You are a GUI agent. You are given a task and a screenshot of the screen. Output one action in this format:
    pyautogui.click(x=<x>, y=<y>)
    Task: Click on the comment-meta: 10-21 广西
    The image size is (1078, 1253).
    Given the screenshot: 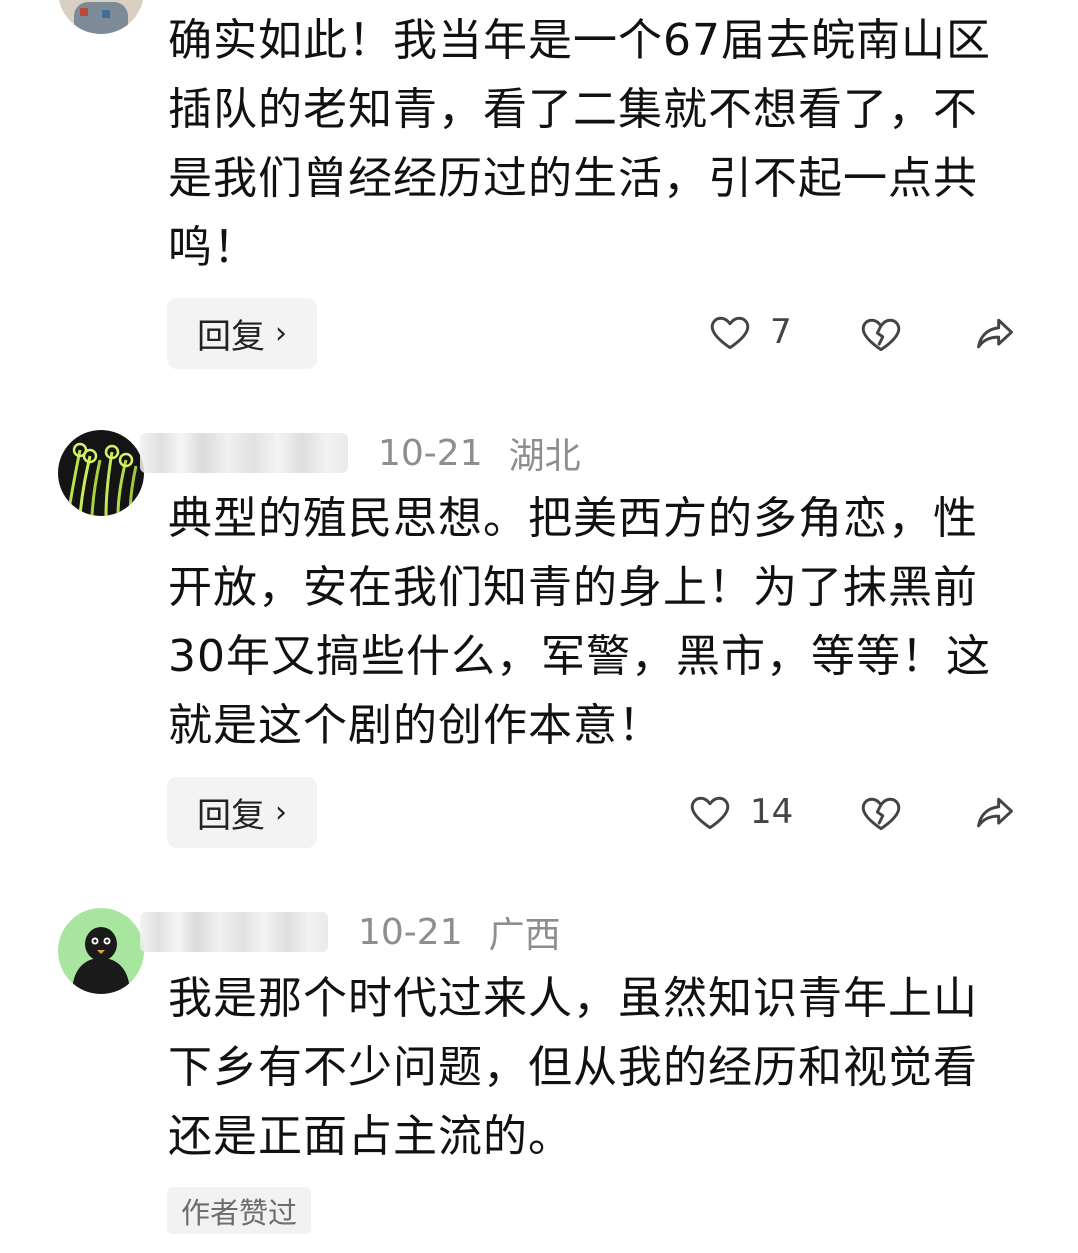 What is the action you would take?
    pyautogui.click(x=350, y=932)
    